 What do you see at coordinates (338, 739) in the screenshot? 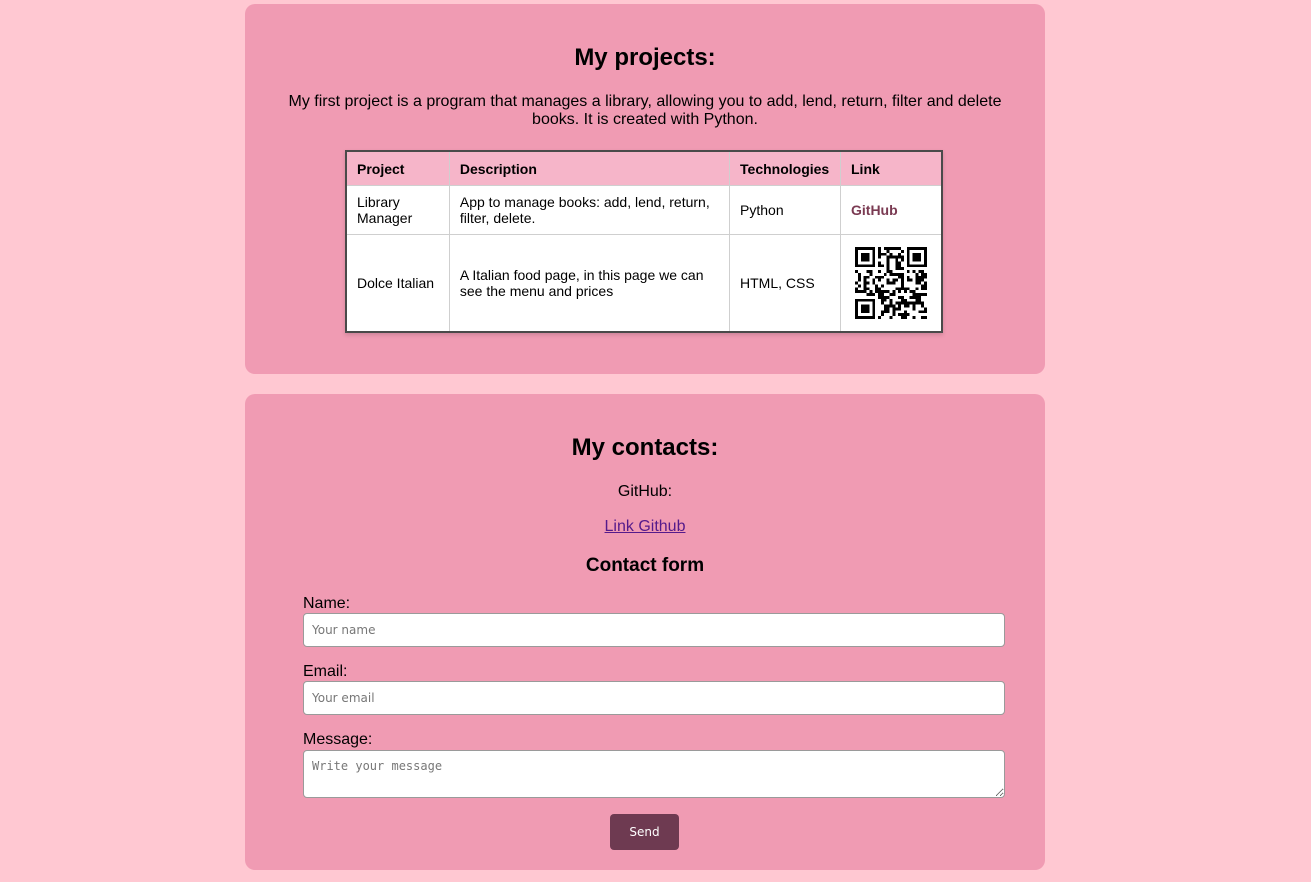
I see `message-label: Message:` at bounding box center [338, 739].